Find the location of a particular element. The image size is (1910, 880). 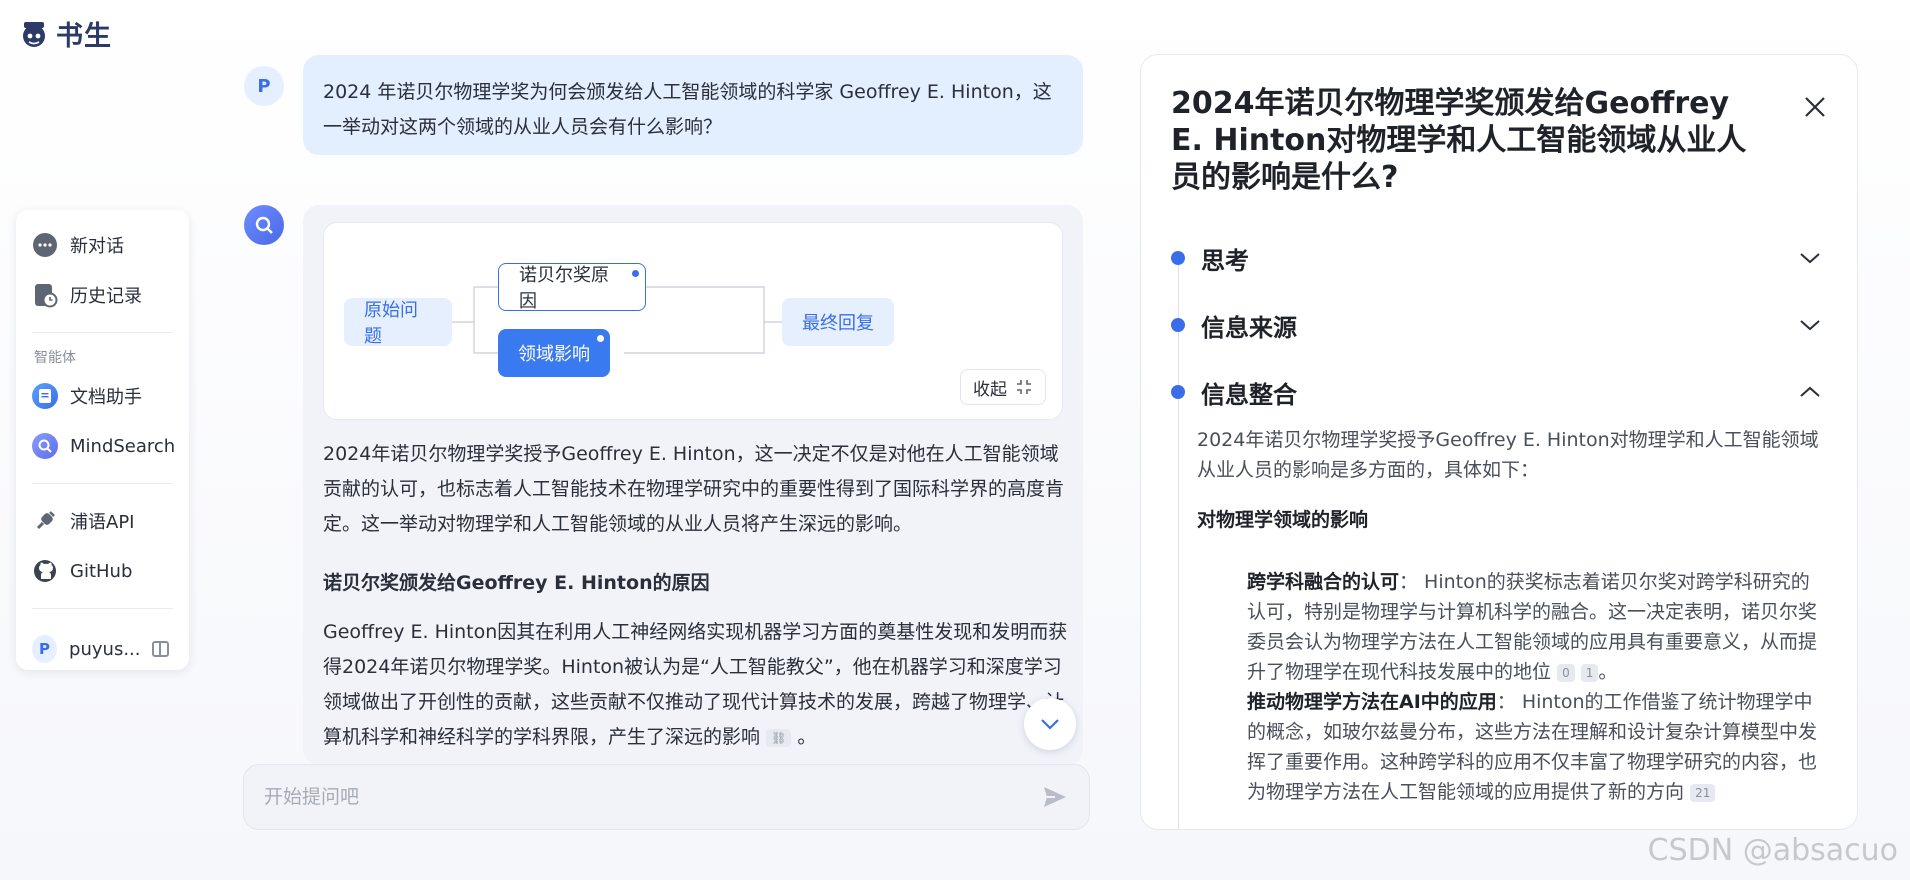

mindmap-node-label: 领域影响 is located at coordinates (554, 354).